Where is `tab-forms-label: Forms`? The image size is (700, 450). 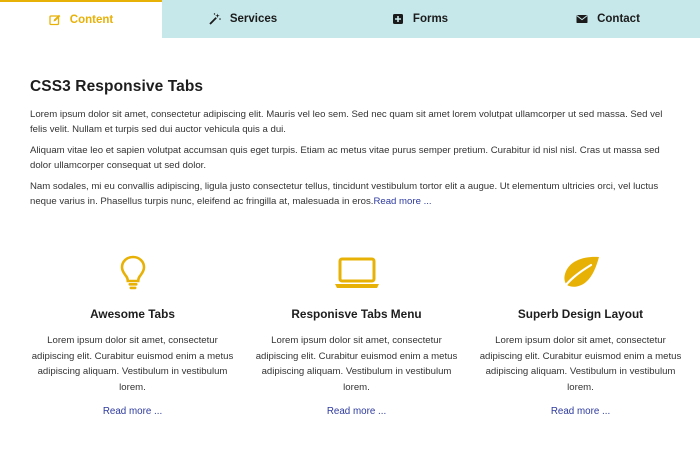
tab-forms-label: Forms is located at coordinates (430, 19).